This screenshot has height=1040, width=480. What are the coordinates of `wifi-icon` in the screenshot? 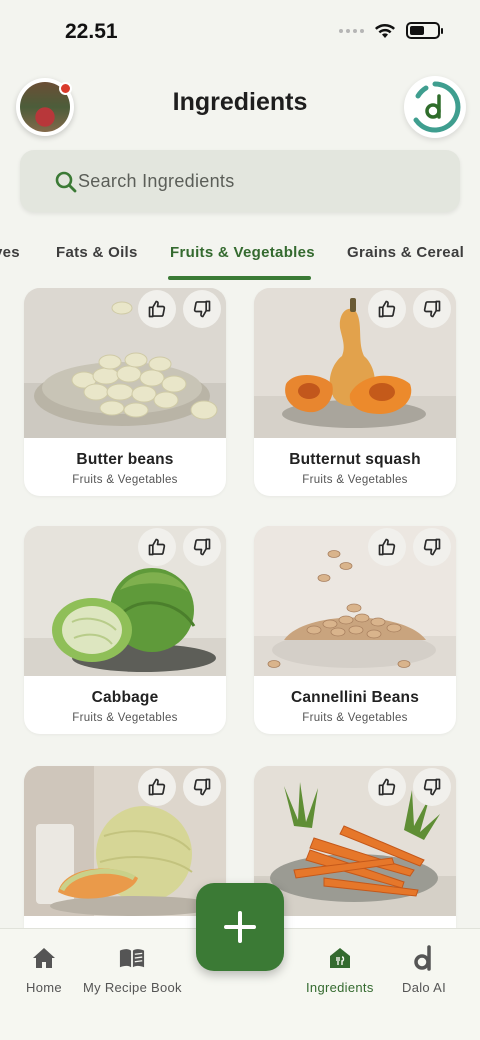 It's located at (385, 30).